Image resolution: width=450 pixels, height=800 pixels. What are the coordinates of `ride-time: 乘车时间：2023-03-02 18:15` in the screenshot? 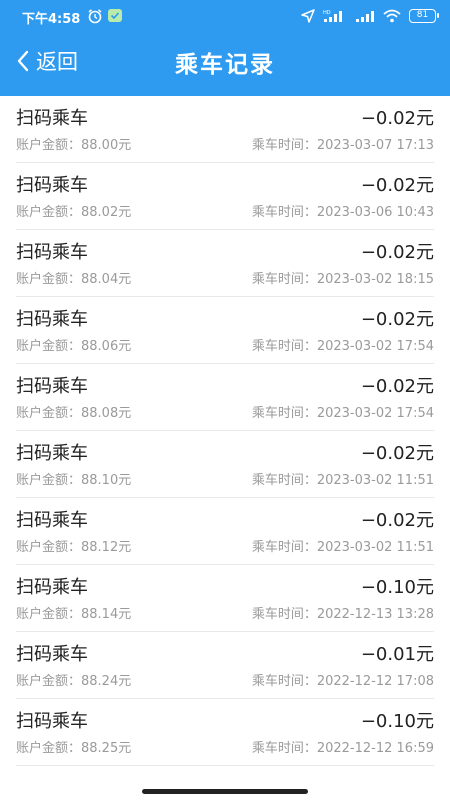 It's located at (342, 279).